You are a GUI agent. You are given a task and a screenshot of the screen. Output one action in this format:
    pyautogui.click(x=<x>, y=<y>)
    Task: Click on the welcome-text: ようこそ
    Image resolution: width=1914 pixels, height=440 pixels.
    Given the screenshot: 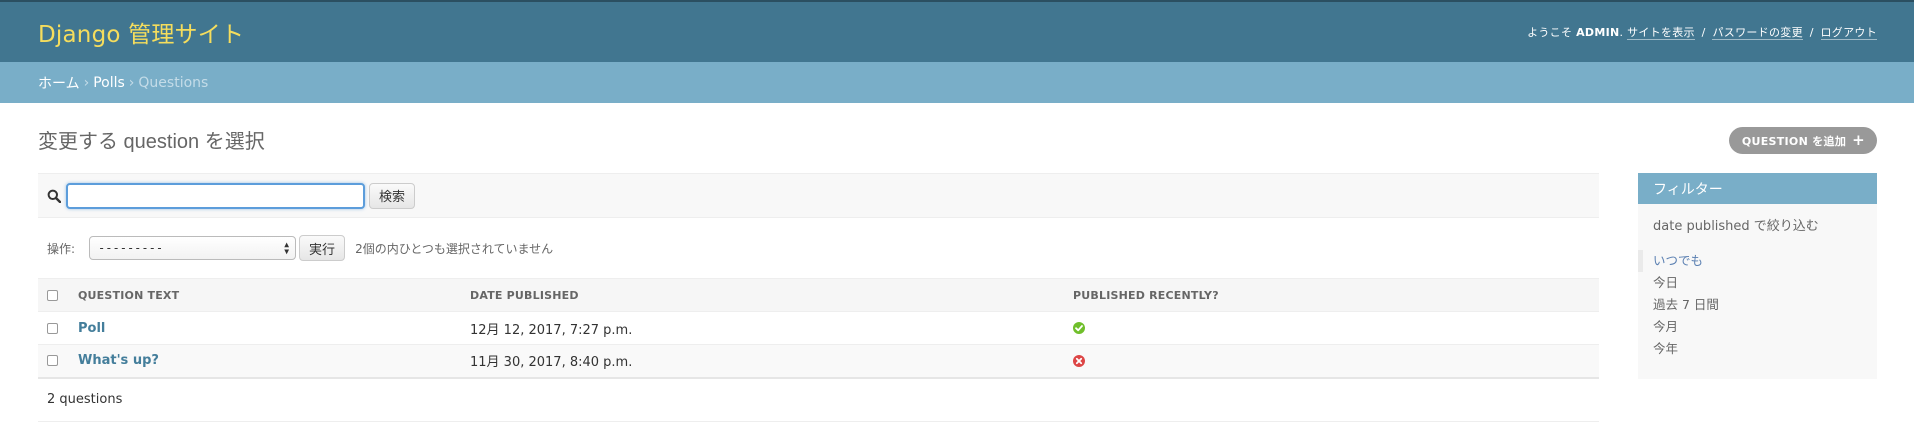 What is the action you would take?
    pyautogui.click(x=1550, y=32)
    